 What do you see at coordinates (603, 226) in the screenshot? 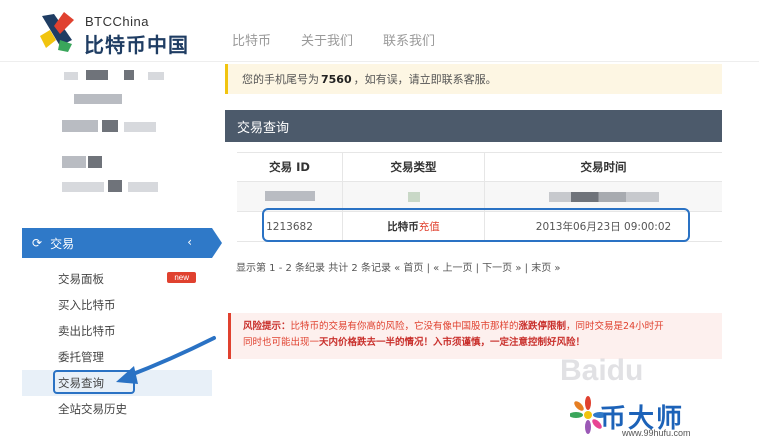
I see `trade-time-cell: 2013年06月23日 09:00:02` at bounding box center [603, 226].